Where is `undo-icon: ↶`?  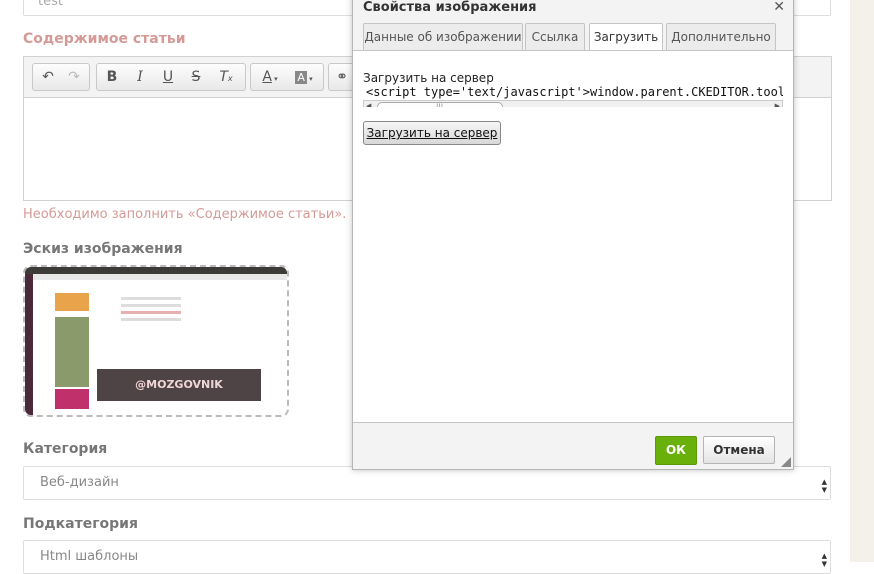
undo-icon: ↶ is located at coordinates (48, 77).